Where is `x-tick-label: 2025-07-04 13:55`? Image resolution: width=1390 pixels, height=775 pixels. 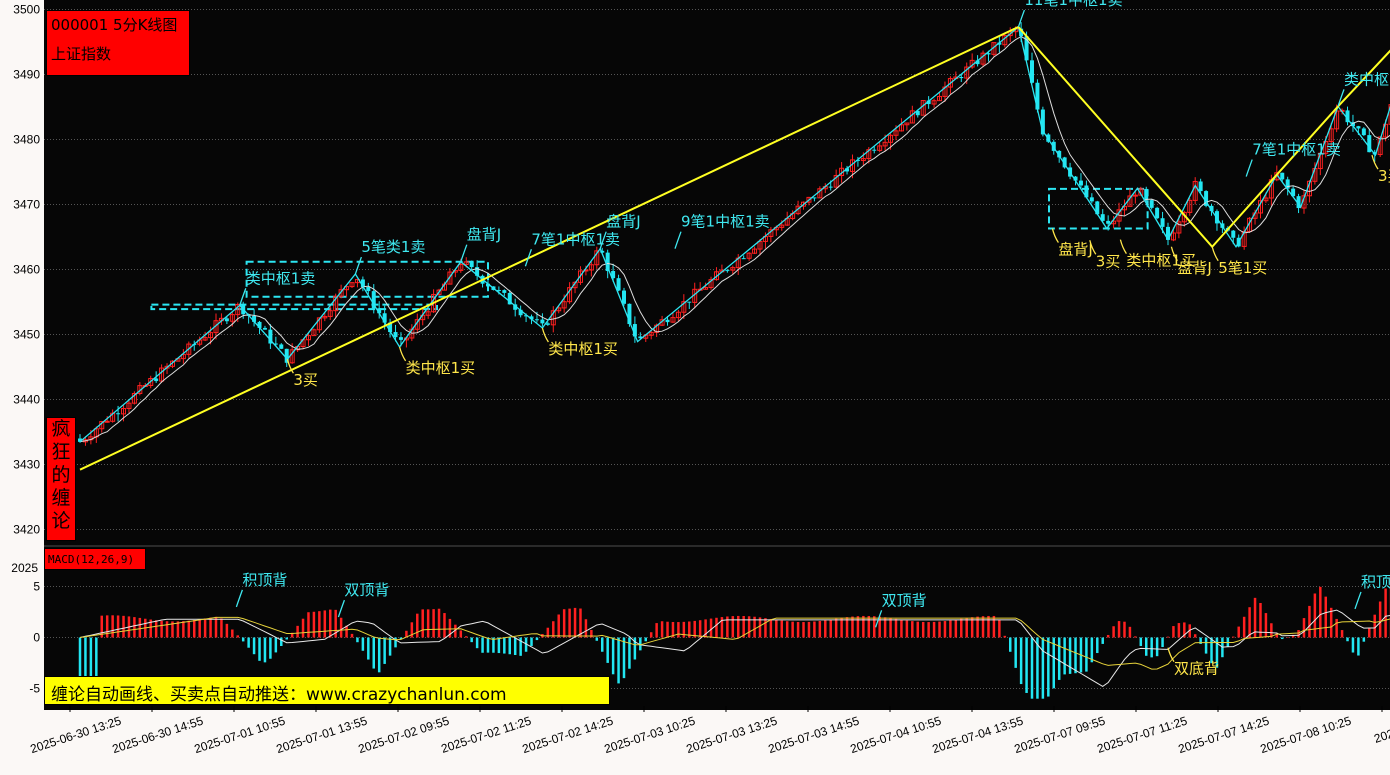 x-tick-label: 2025-07-04 13:55 is located at coordinates (977, 734).